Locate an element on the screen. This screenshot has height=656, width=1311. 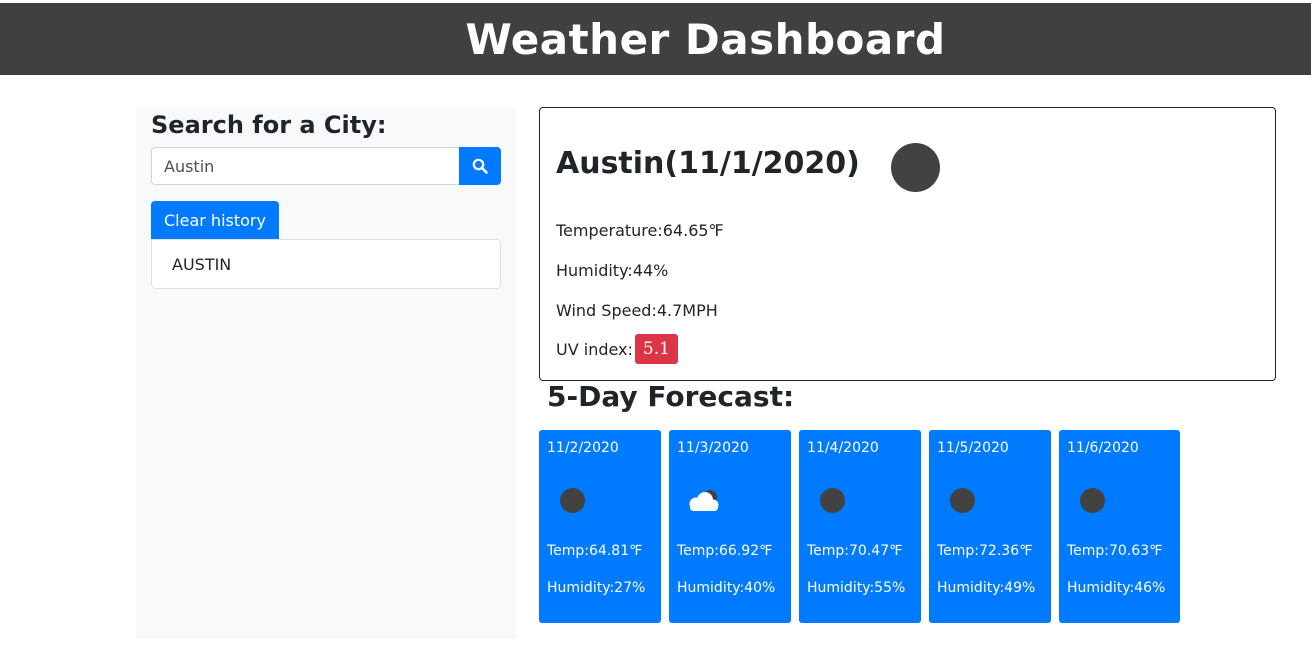
search-history-list: AUSTIN is located at coordinates (326, 264).